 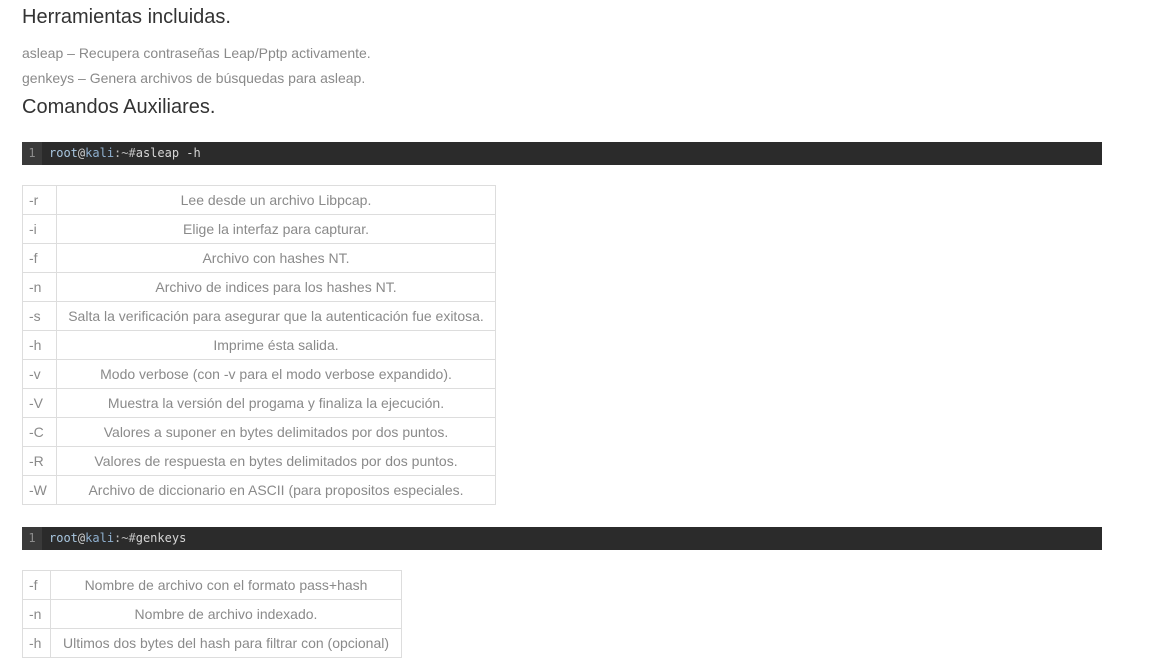 I want to click on code-block-genkeys: 1 root@kali:~#genkeys, so click(x=562, y=538).